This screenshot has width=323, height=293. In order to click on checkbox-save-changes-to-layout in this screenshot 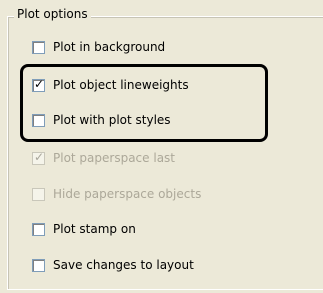, I will do `click(38, 265)`.